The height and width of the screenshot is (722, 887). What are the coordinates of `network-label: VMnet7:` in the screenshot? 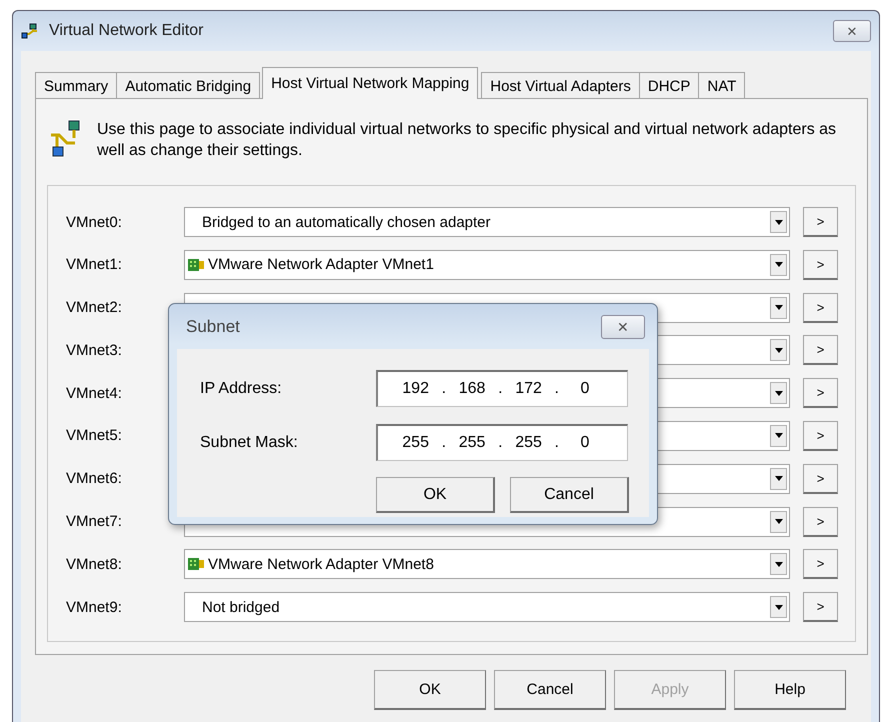 It's located at (94, 521).